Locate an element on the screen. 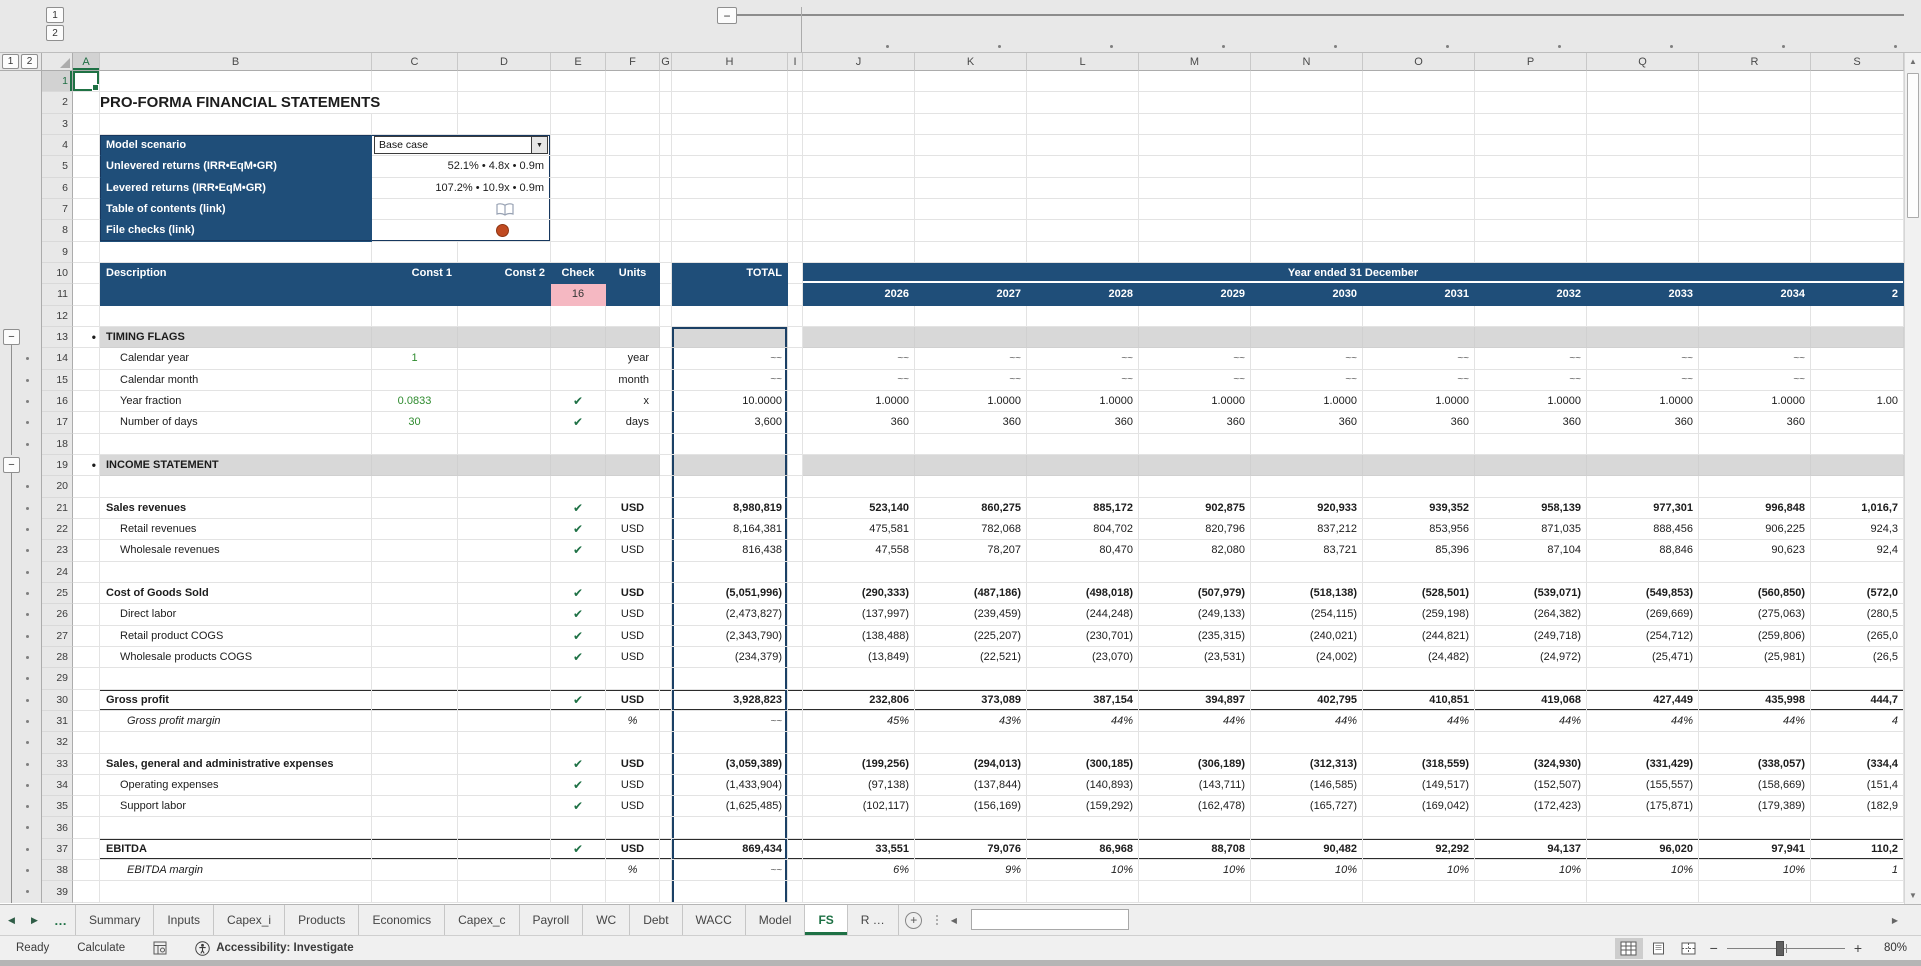 The width and height of the screenshot is (1921, 966). cell-A33 is located at coordinates (86, 764).